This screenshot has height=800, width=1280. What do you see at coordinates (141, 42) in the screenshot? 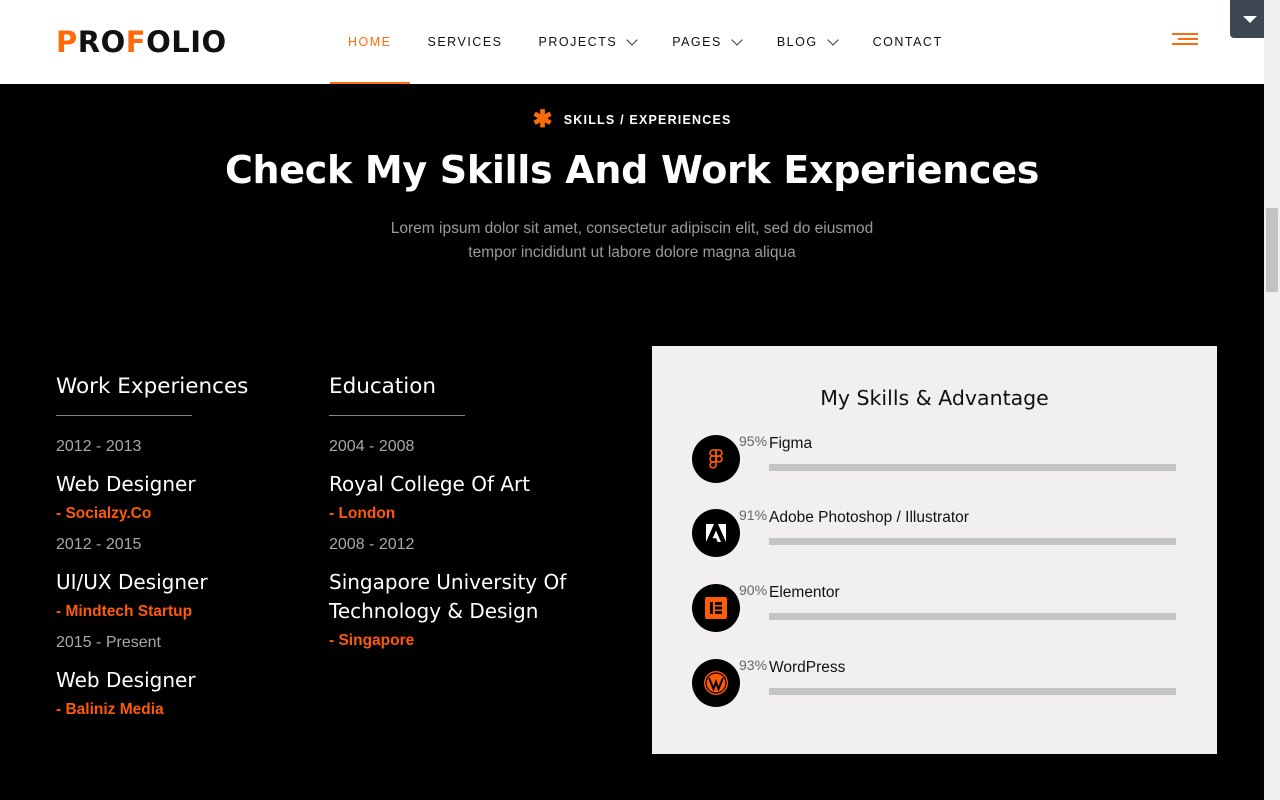
I see `logo: PROFOLIO` at bounding box center [141, 42].